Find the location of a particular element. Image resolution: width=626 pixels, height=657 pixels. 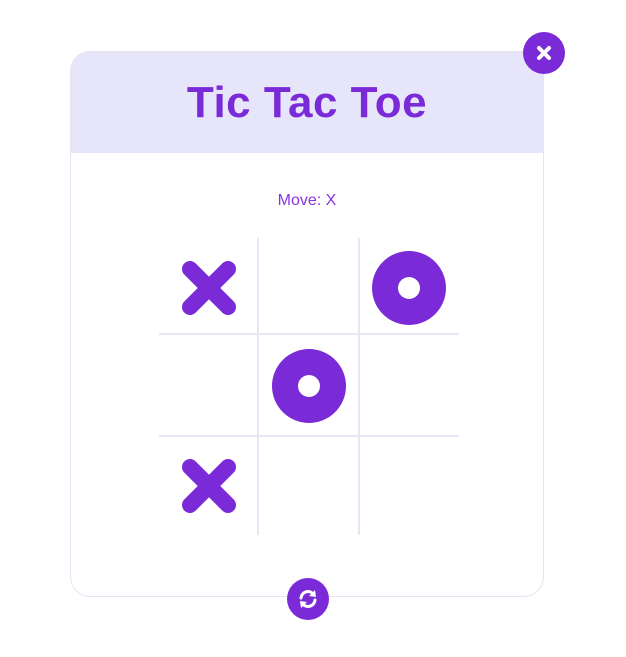

game-title: Tic Tac Toe is located at coordinates (307, 102).